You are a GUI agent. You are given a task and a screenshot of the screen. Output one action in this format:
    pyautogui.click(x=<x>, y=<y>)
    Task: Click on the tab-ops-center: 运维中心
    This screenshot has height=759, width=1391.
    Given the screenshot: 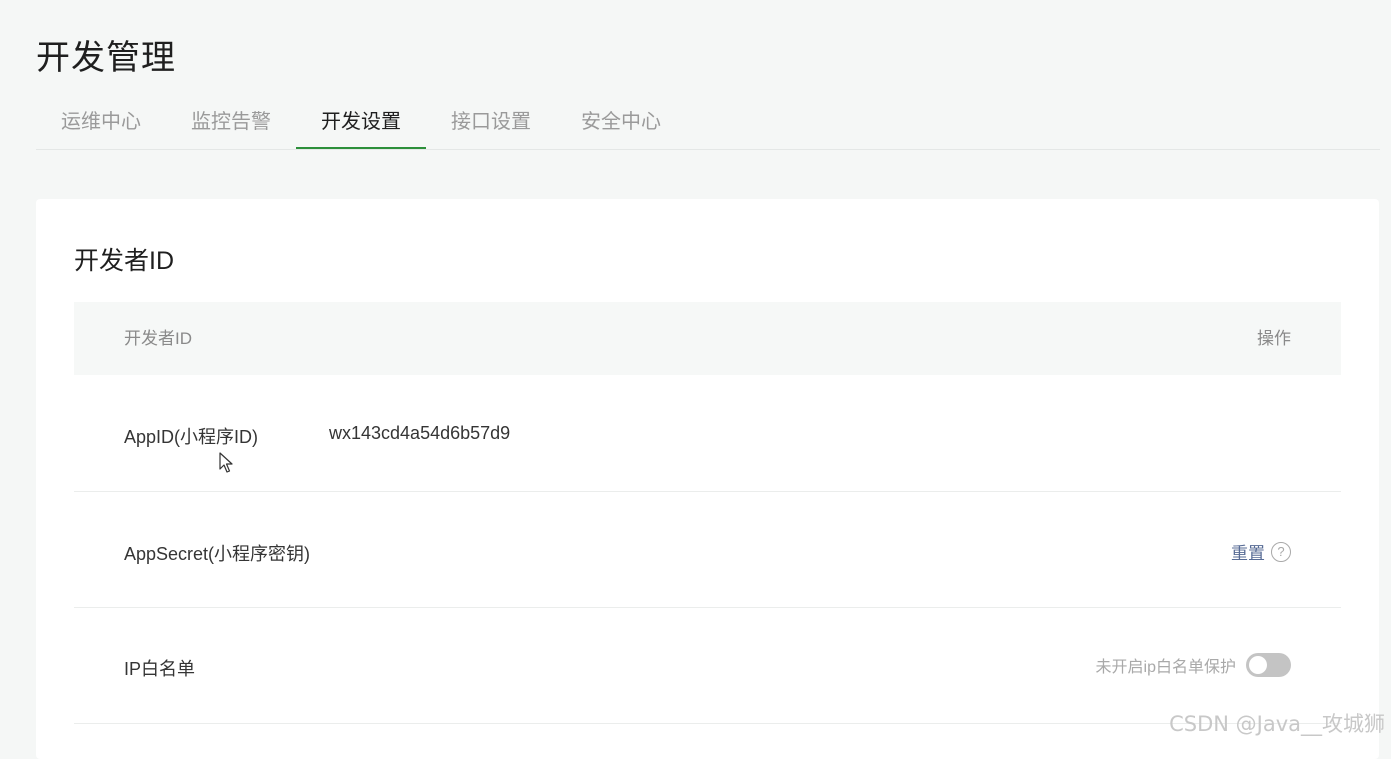 What is the action you would take?
    pyautogui.click(x=101, y=122)
    